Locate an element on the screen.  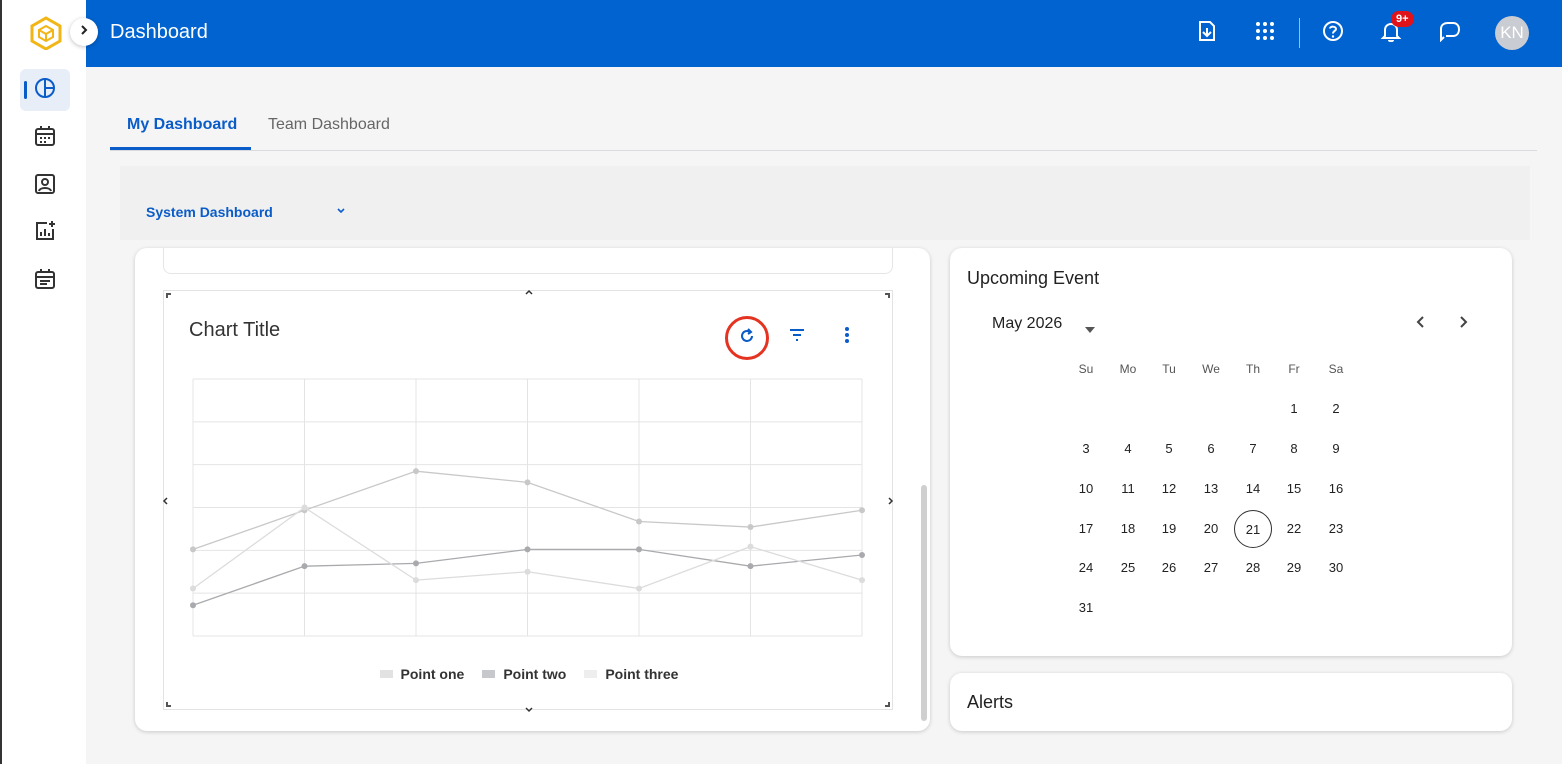
previous-month-button is located at coordinates (1421, 324).